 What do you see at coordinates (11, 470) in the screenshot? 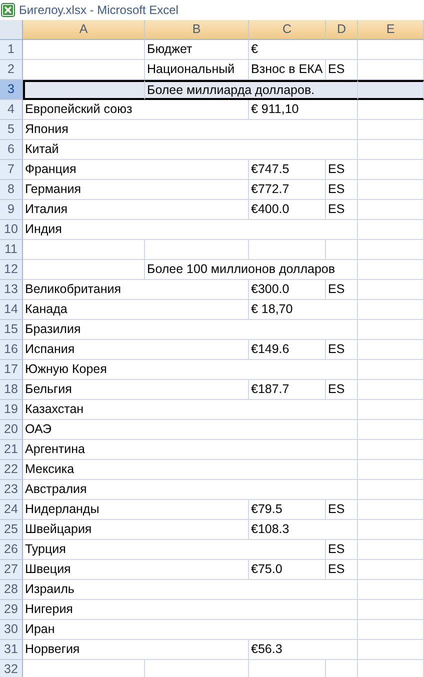
I see `row-header: 22` at bounding box center [11, 470].